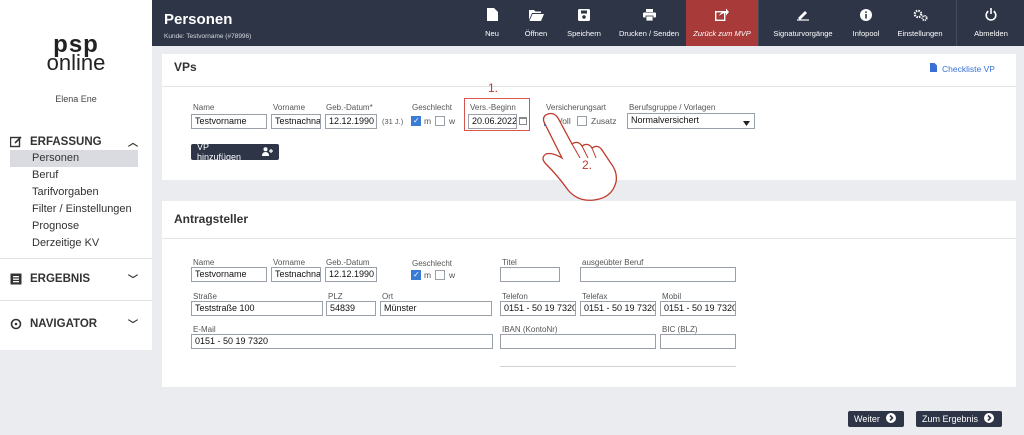  What do you see at coordinates (536, 33) in the screenshot?
I see `open-label: Öffnen` at bounding box center [536, 33].